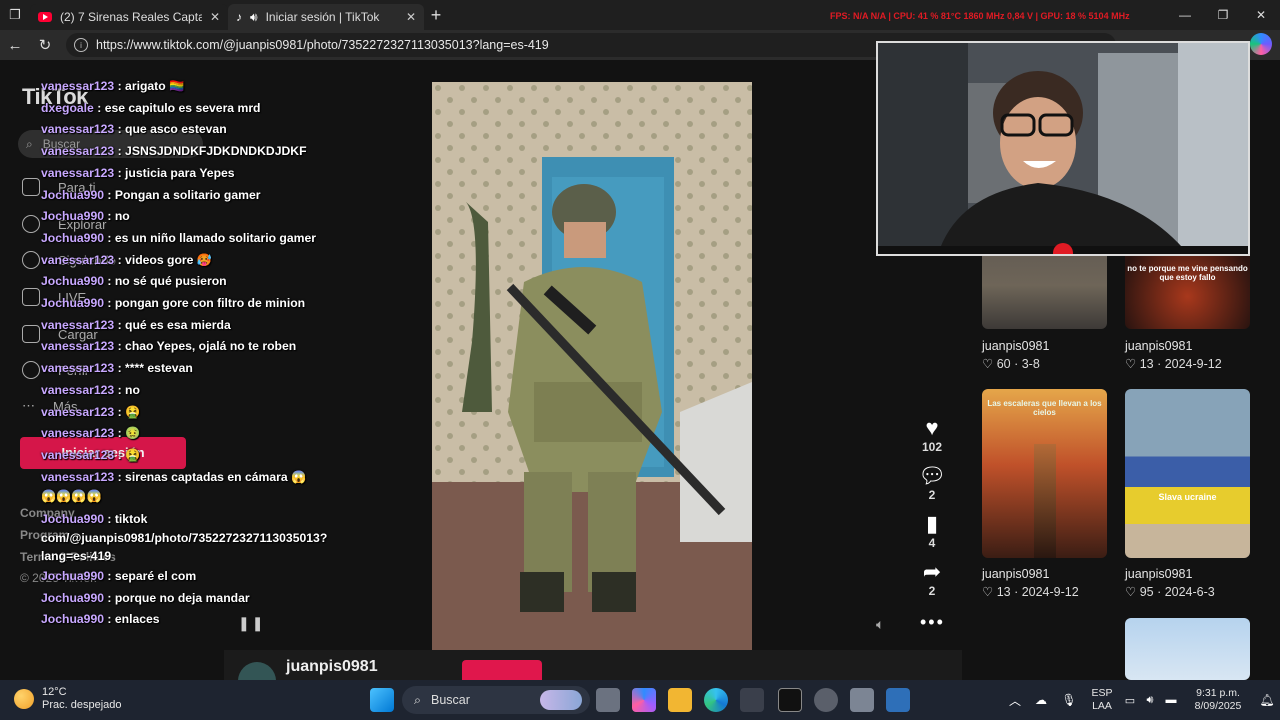 The height and width of the screenshot is (720, 1280). What do you see at coordinates (151, 107) in the screenshot?
I see `chat-message: dxegoale : ese capitulo es severa mrd` at bounding box center [151, 107].